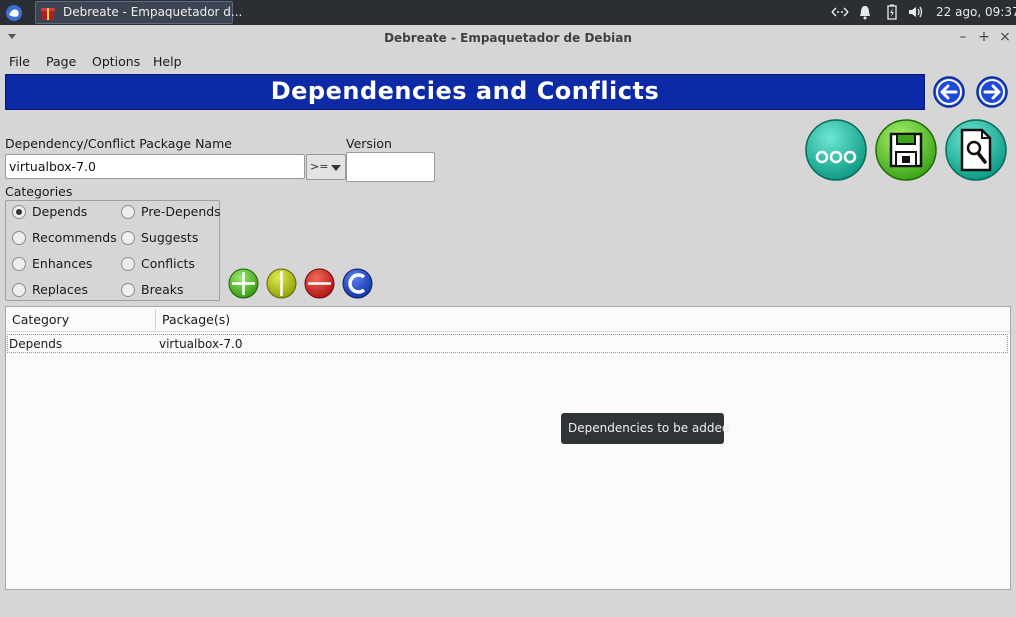 The height and width of the screenshot is (617, 1016). I want to click on row-category: Depends, so click(36, 344).